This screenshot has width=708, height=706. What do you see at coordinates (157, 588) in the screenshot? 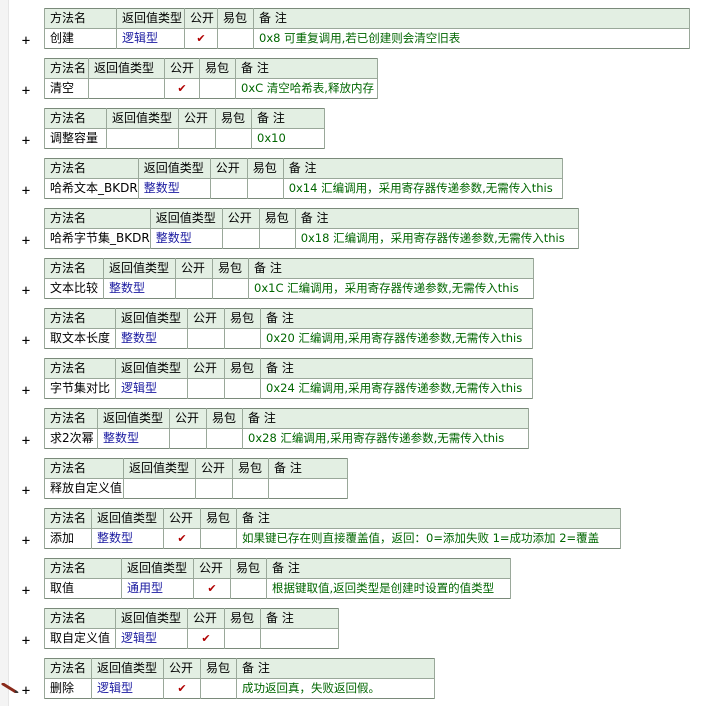
I see `return-type-cell: 通用型` at bounding box center [157, 588].